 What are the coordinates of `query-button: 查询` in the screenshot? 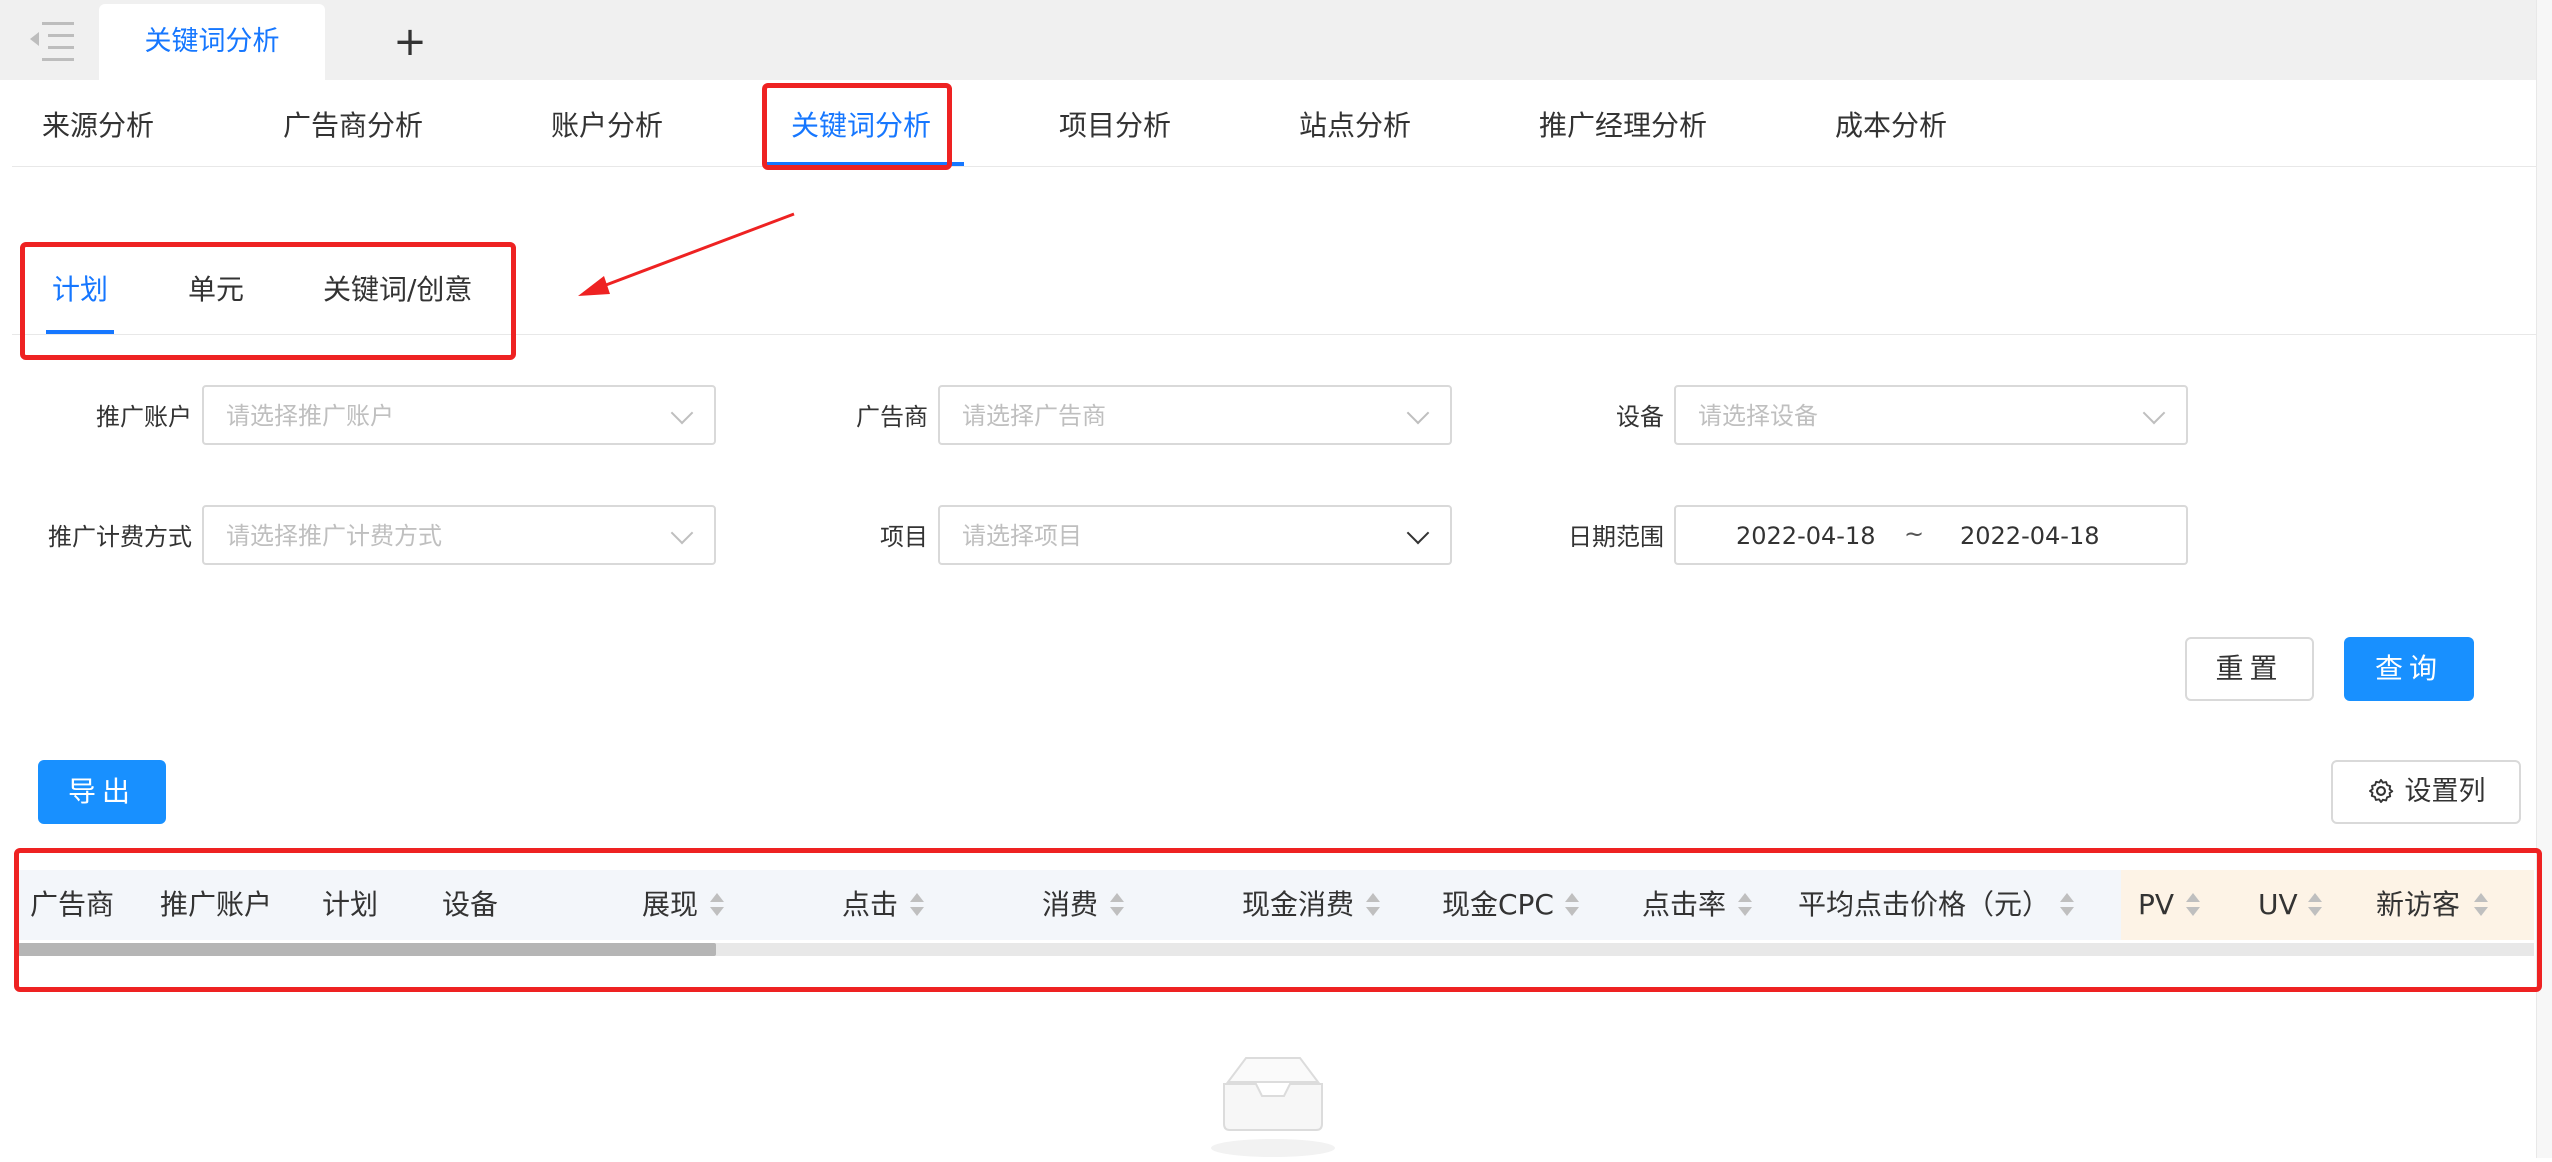 It's located at (2409, 669).